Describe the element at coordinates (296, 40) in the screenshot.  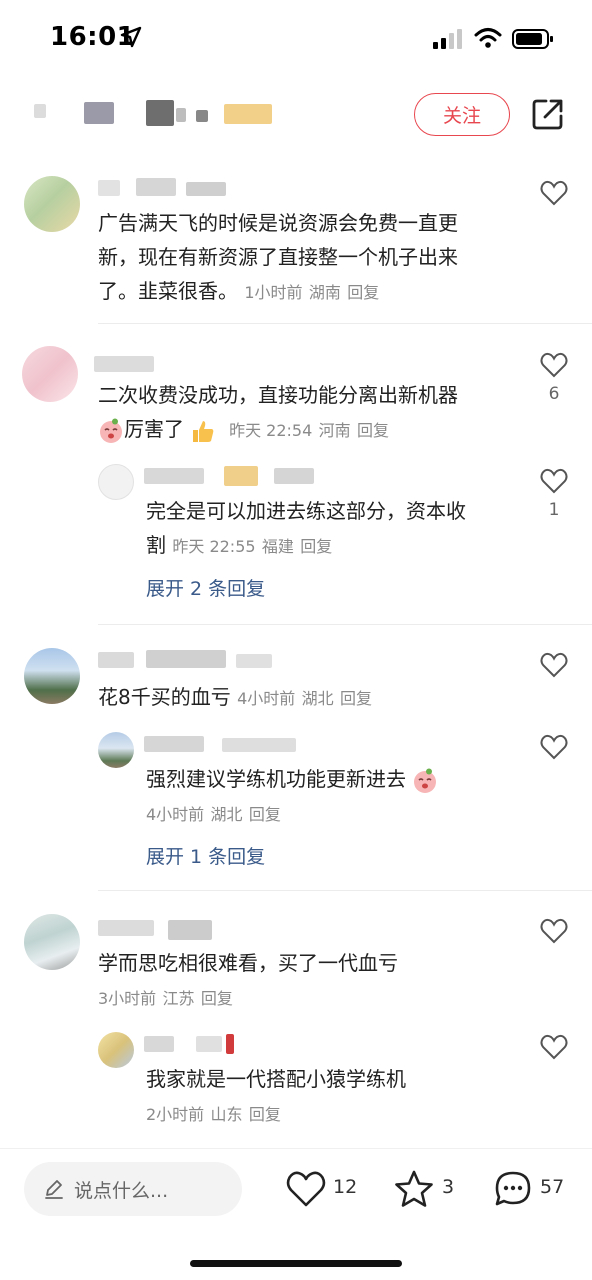
I see `status-bar: 16:01` at that location.